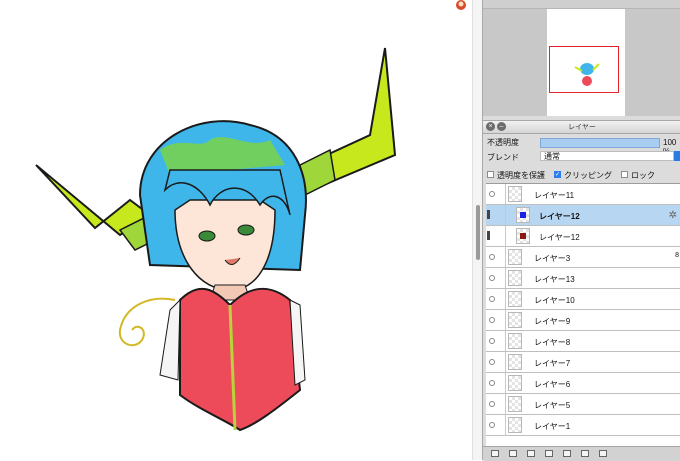 The width and height of the screenshot is (680, 461). I want to click on layer-row: レイヤー13, so click(583, 278).